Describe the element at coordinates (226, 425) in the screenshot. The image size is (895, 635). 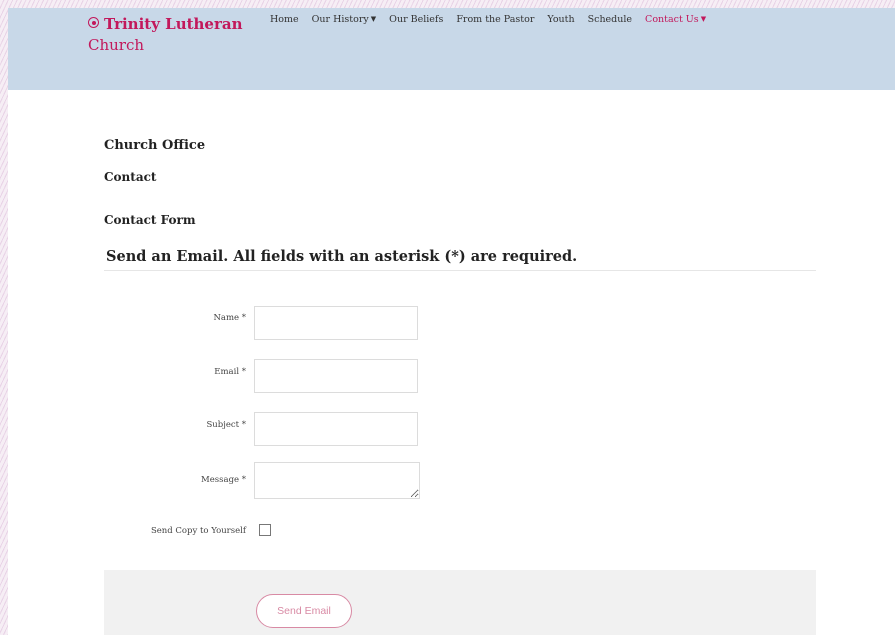
I see `subject-label: Subject *` at that location.